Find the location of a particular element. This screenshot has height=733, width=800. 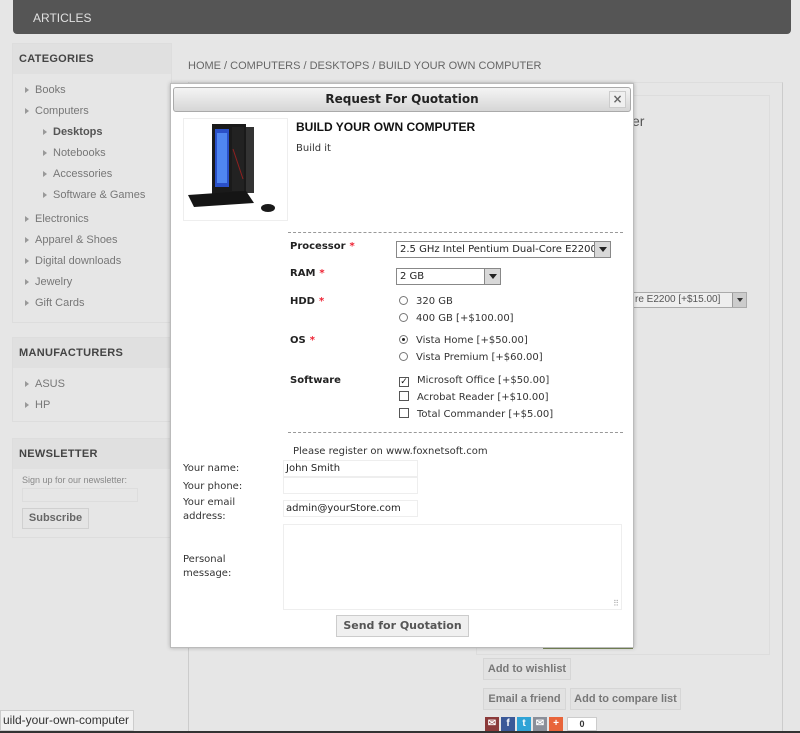

ram-select: 2 GB is located at coordinates (448, 276).